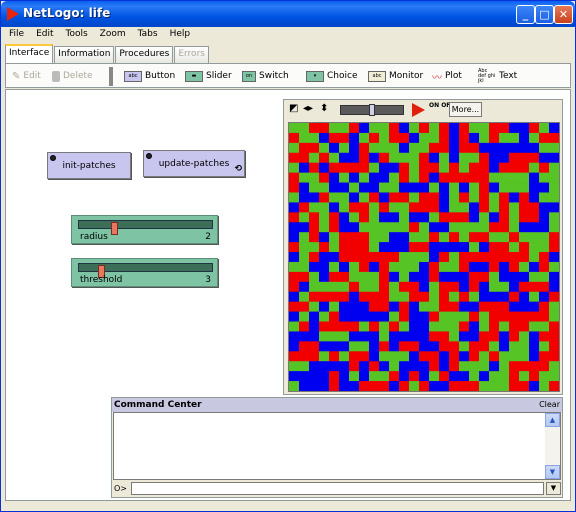 This screenshot has height=512, width=576. Describe the element at coordinates (552, 472) in the screenshot. I see `scroll-down-icon: ▼` at that location.